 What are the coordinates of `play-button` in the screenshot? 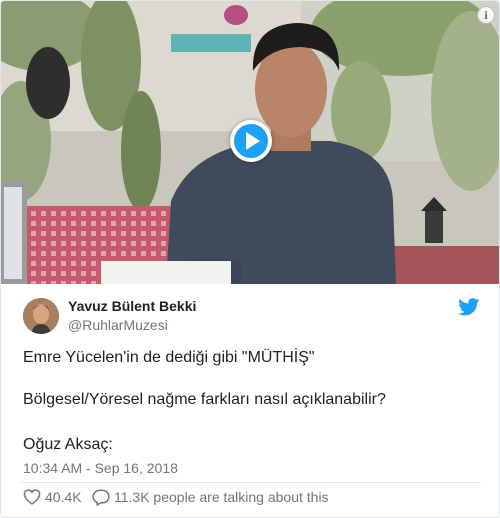 It's located at (251, 141).